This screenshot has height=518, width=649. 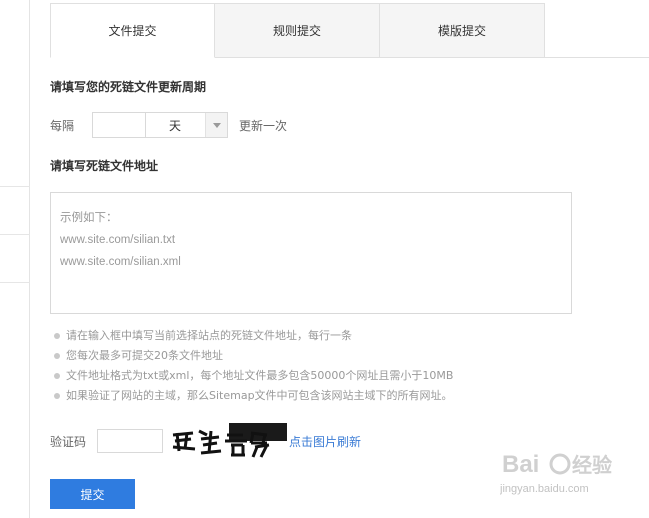 I want to click on submission-tabs: 文件提交 规则提交 模版提交, so click(x=297, y=30).